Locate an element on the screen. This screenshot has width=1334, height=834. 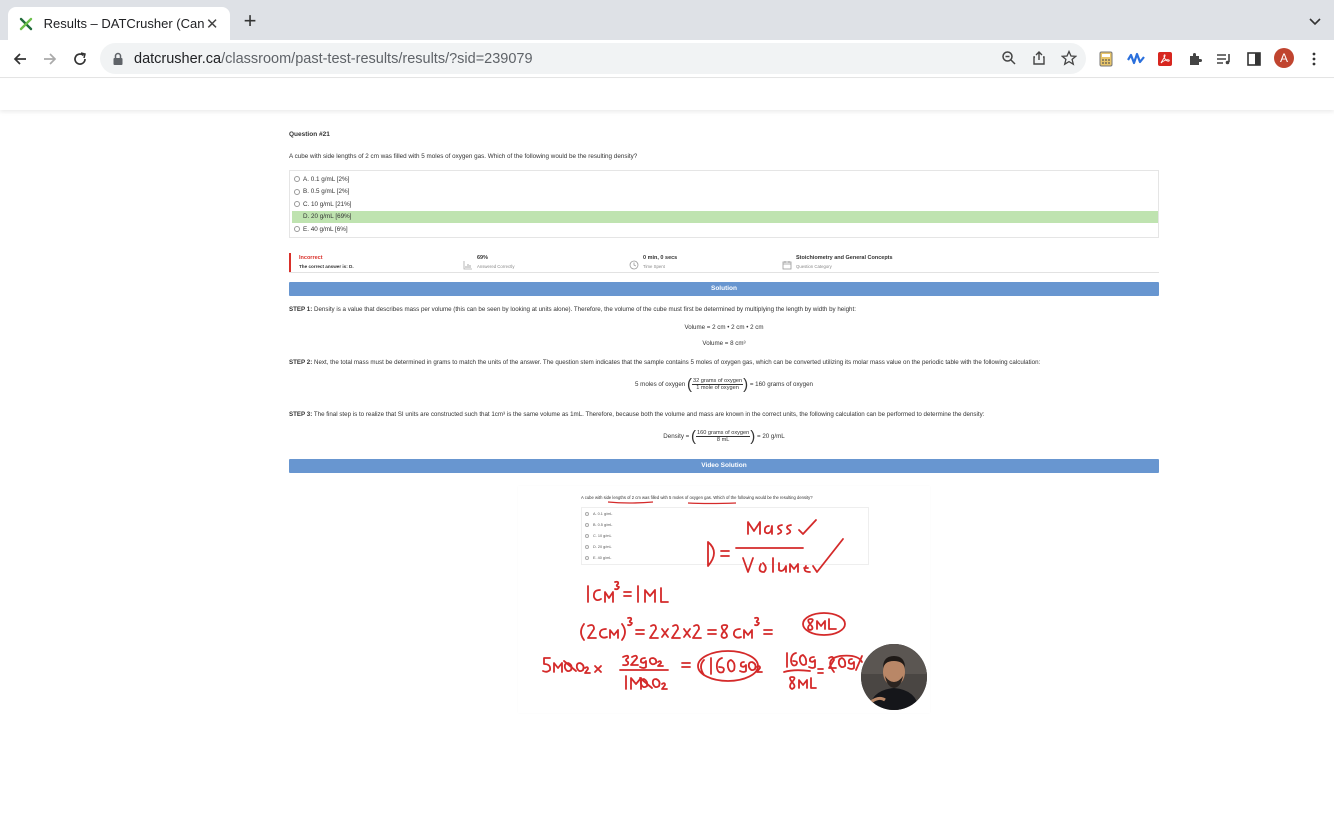
forward-arrow-icon is located at coordinates (50, 59).